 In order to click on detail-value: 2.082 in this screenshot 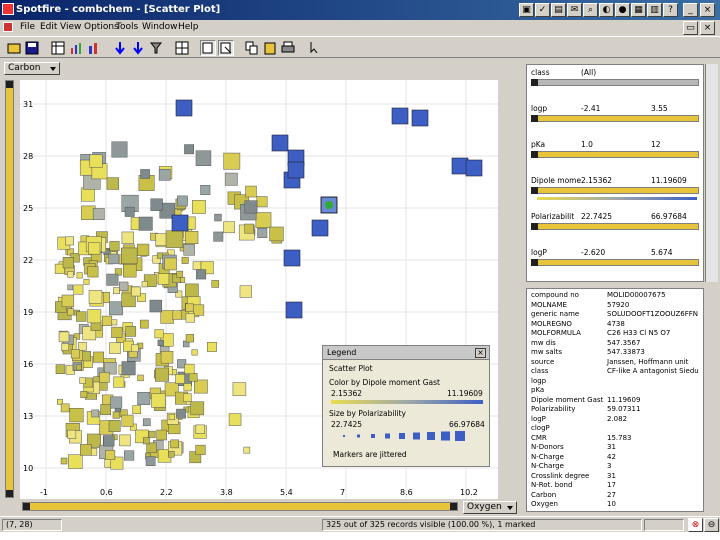, I will do `click(617, 418)`.